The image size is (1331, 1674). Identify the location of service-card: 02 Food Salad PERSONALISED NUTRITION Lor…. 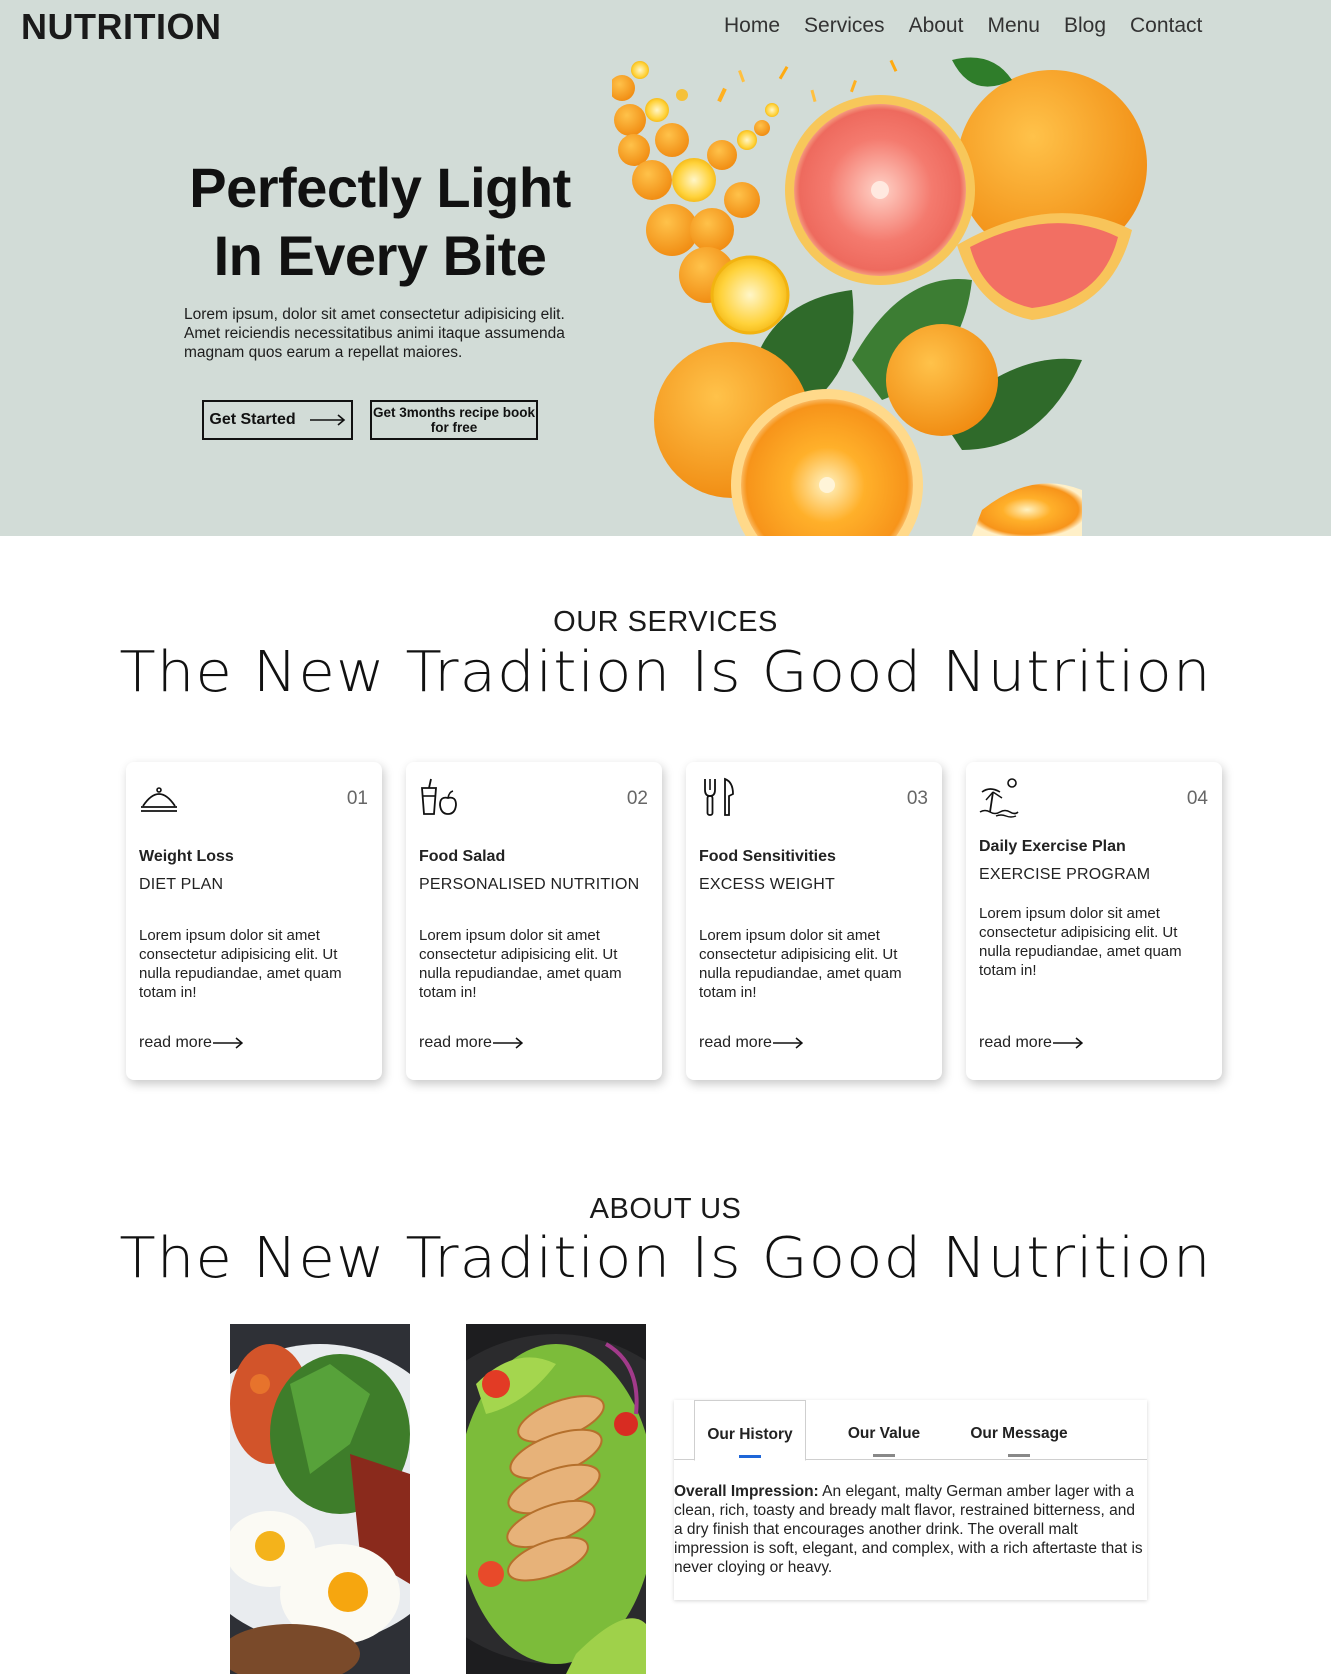
(534, 921).